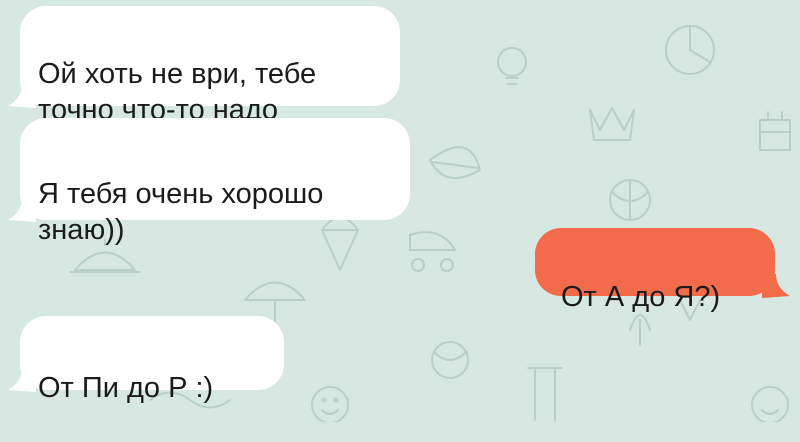  Describe the element at coordinates (455, 162) in the screenshot. I see `leaf-icon` at that location.